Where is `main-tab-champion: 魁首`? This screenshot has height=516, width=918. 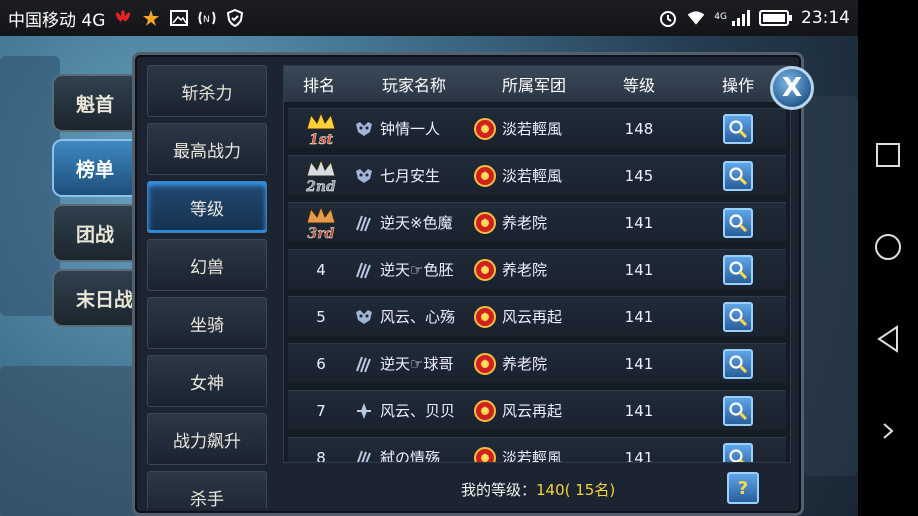 main-tab-champion: 魁首 is located at coordinates (97, 103).